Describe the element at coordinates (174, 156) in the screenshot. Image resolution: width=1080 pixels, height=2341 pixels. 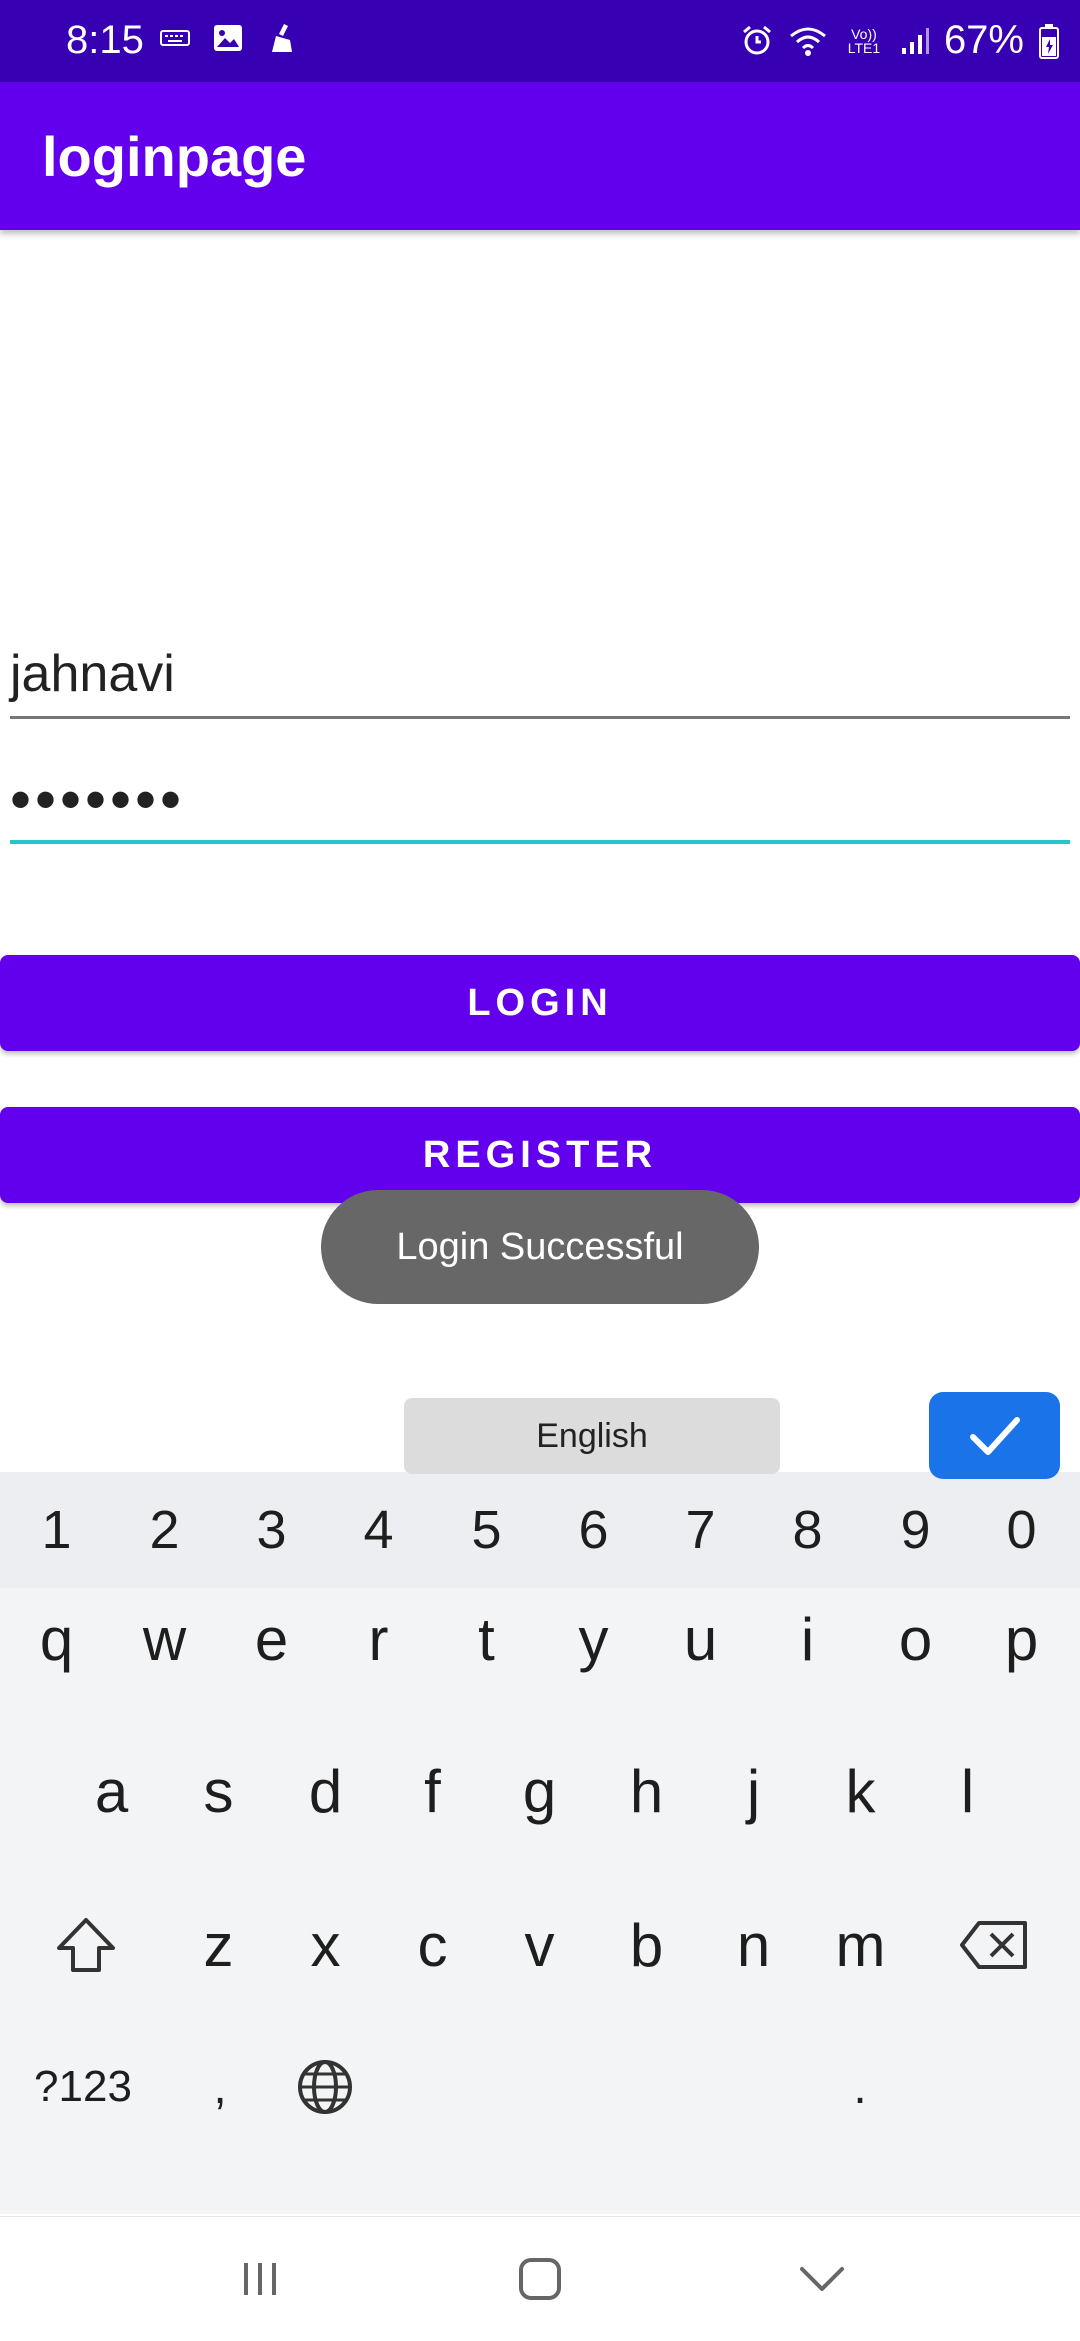
I see `app-title: loginpage` at that location.